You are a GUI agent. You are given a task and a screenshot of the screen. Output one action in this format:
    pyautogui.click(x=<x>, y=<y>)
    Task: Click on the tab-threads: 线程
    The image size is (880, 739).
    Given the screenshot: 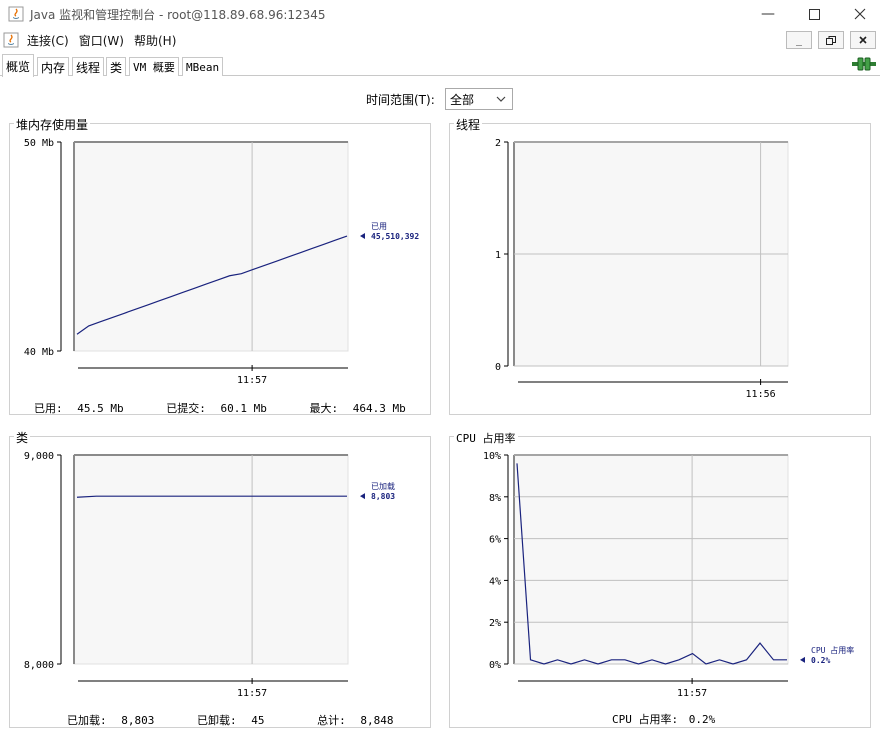 What is the action you would take?
    pyautogui.click(x=88, y=66)
    